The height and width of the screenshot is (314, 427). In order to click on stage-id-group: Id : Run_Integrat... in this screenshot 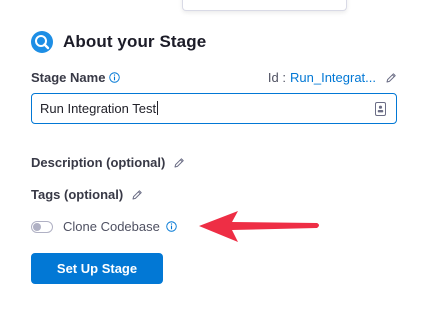, I will do `click(332, 77)`.